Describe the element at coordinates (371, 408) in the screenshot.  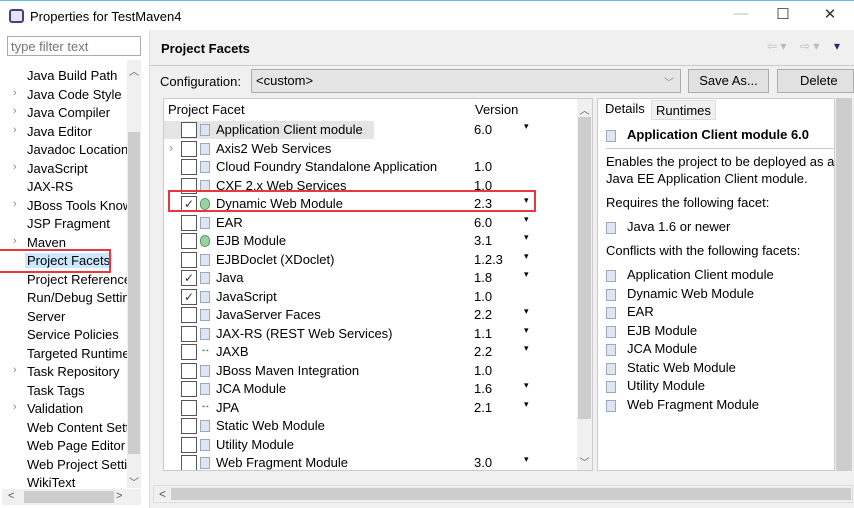
I see `facet-row: ↔ JPA 2.1 ▾` at that location.